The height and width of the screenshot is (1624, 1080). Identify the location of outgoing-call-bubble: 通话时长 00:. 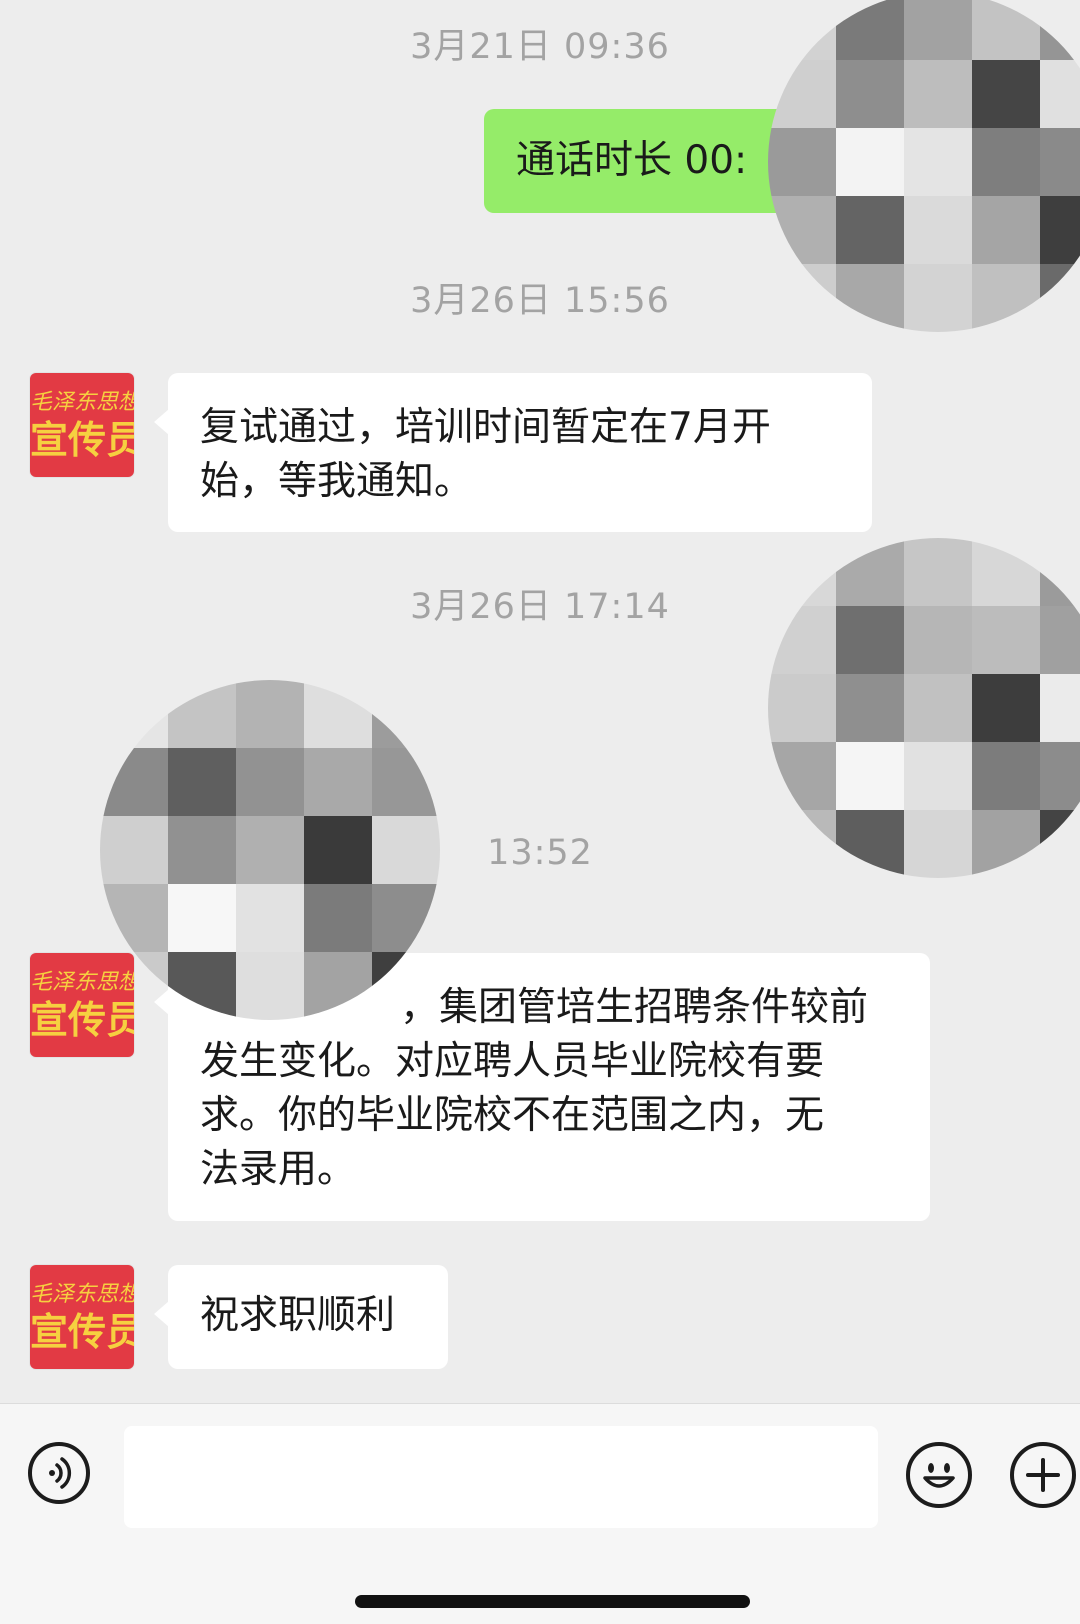
(649, 161).